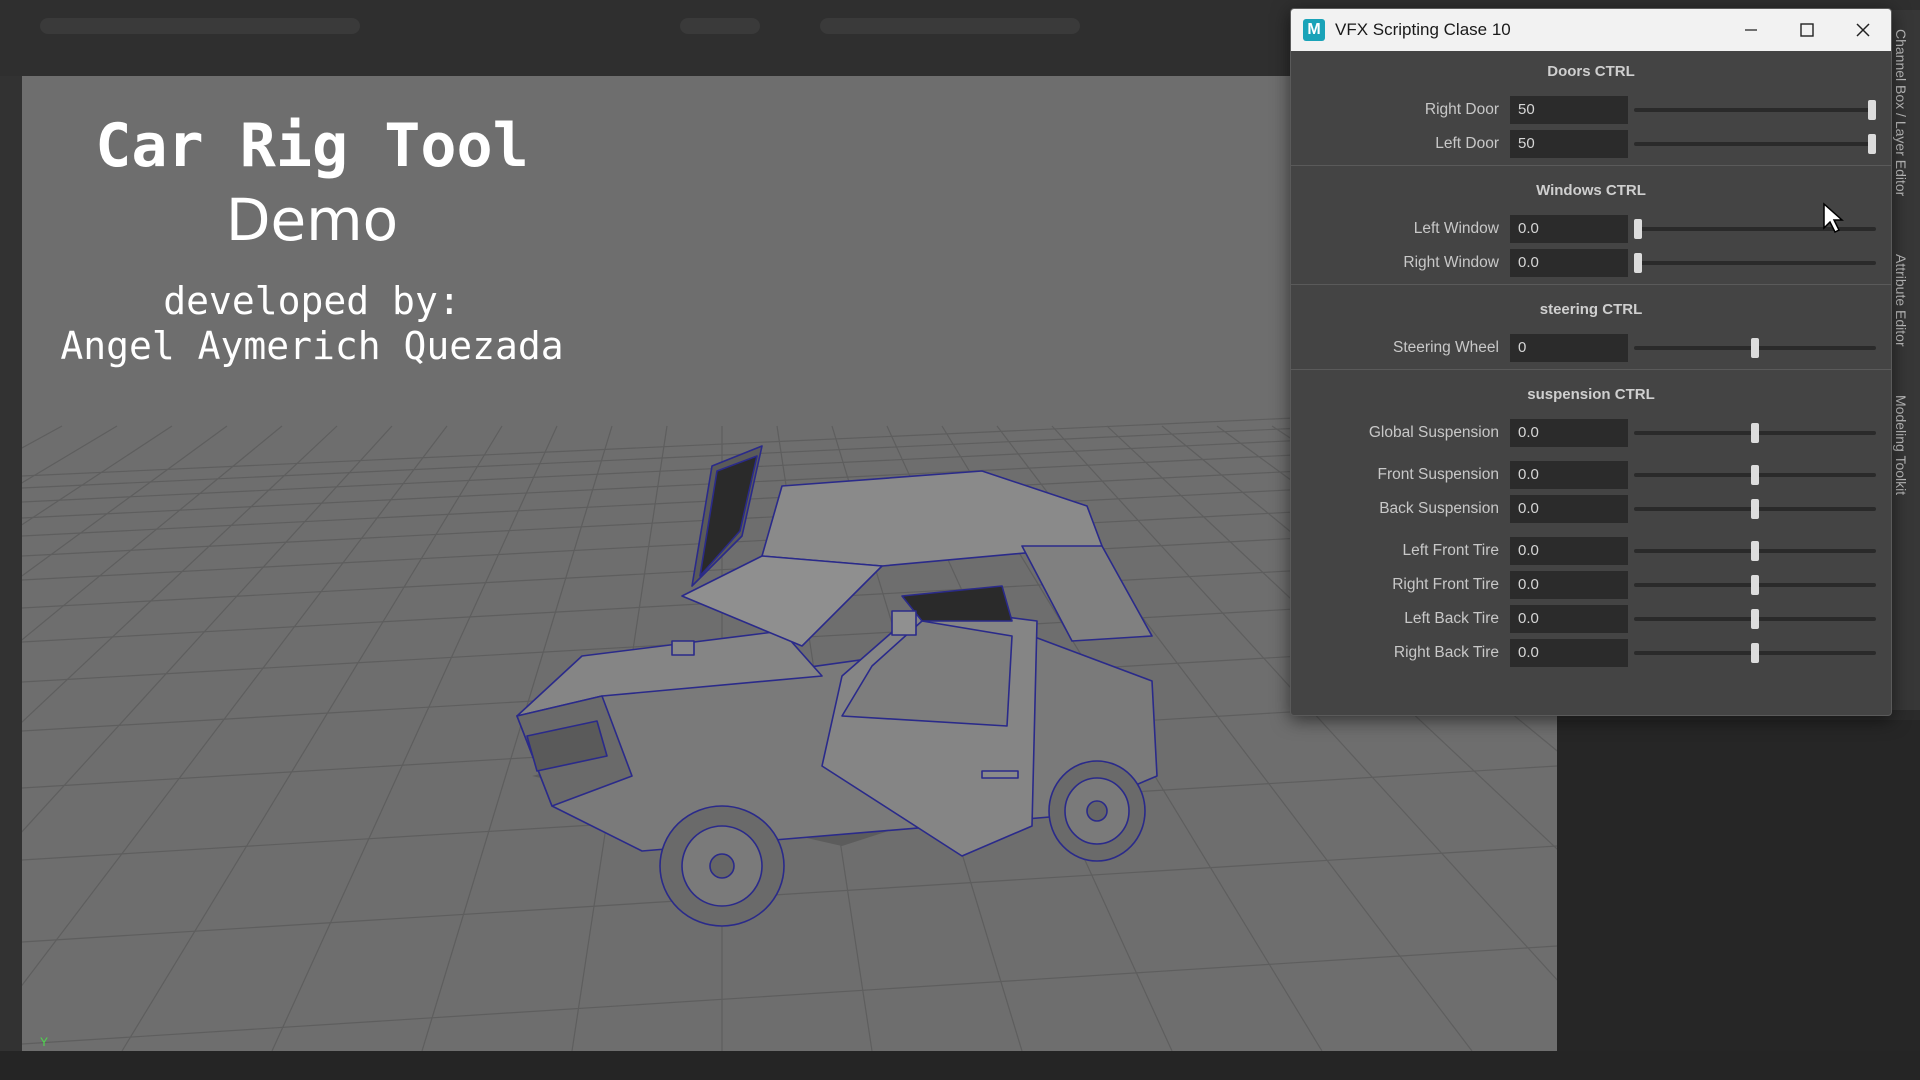 This screenshot has height=1080, width=1920. What do you see at coordinates (1456, 228) in the screenshot?
I see `control-label: Left Window` at bounding box center [1456, 228].